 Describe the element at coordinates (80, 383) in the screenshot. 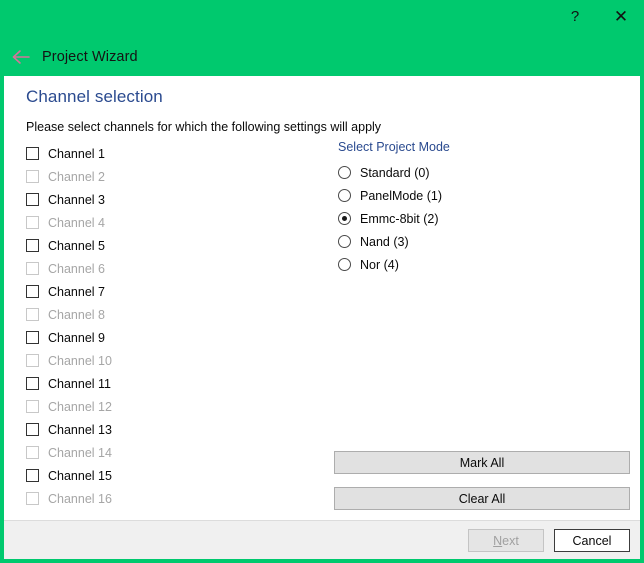

I see `channel-label-11: Channel 11` at that location.